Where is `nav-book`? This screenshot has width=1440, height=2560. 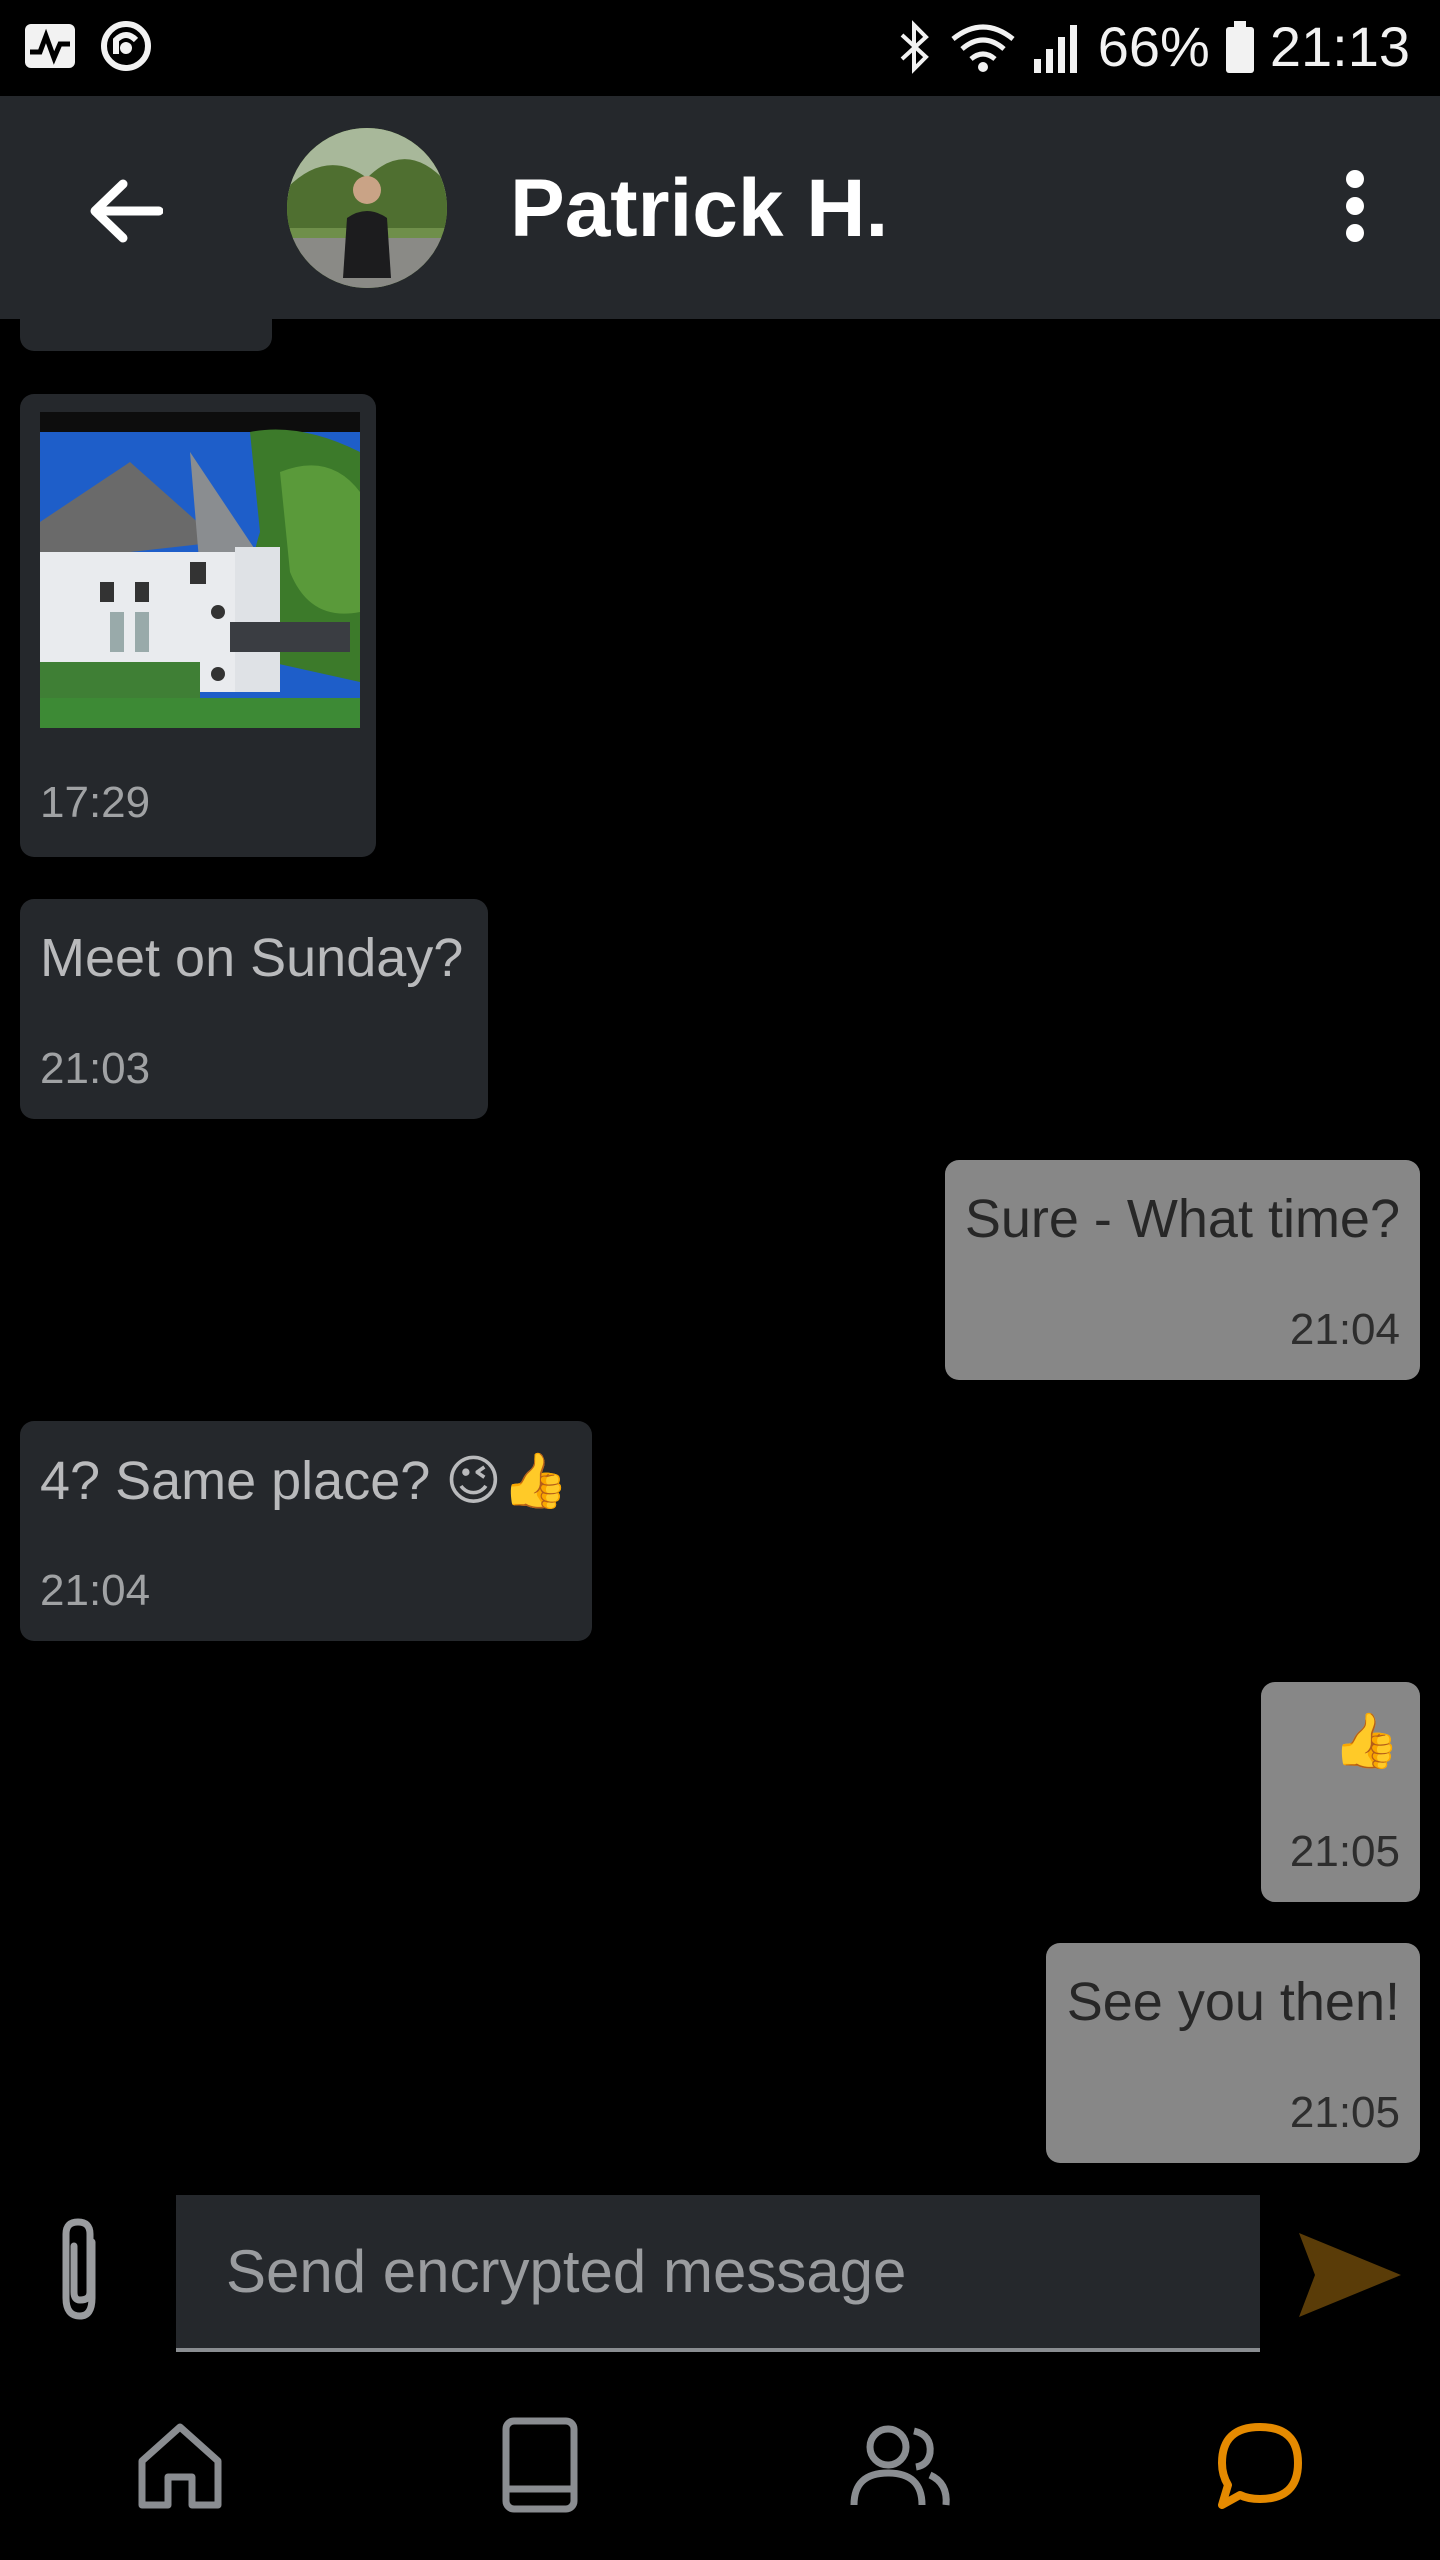
nav-book is located at coordinates (540, 2465).